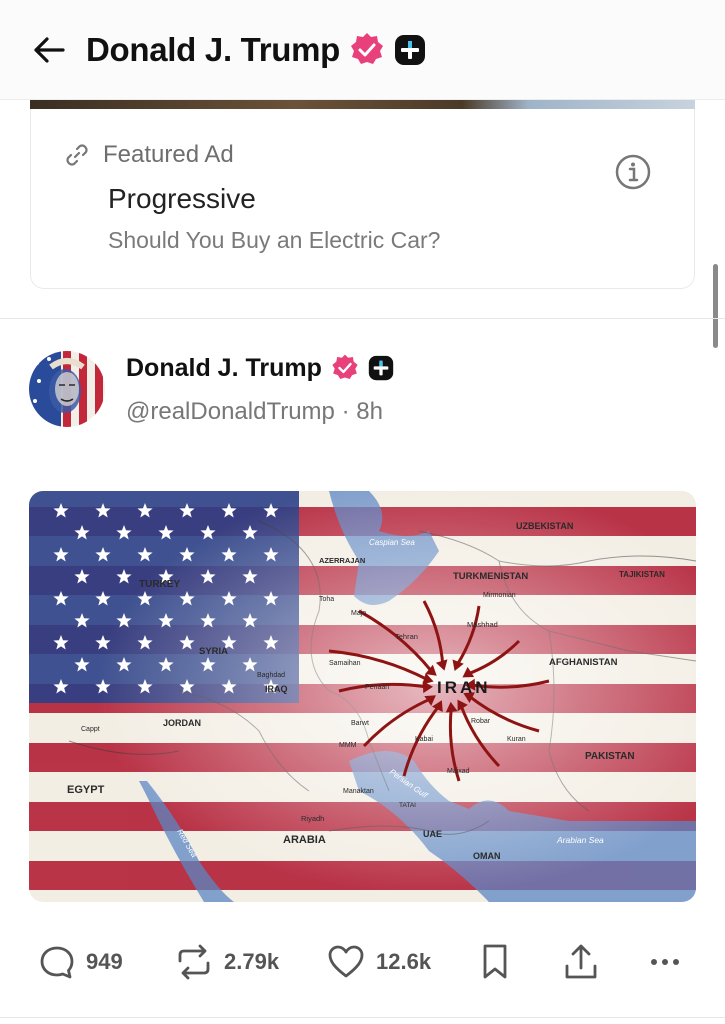 Image resolution: width=725 pixels, height=1024 pixels. I want to click on map-label-barwt: Barwt, so click(360, 723).